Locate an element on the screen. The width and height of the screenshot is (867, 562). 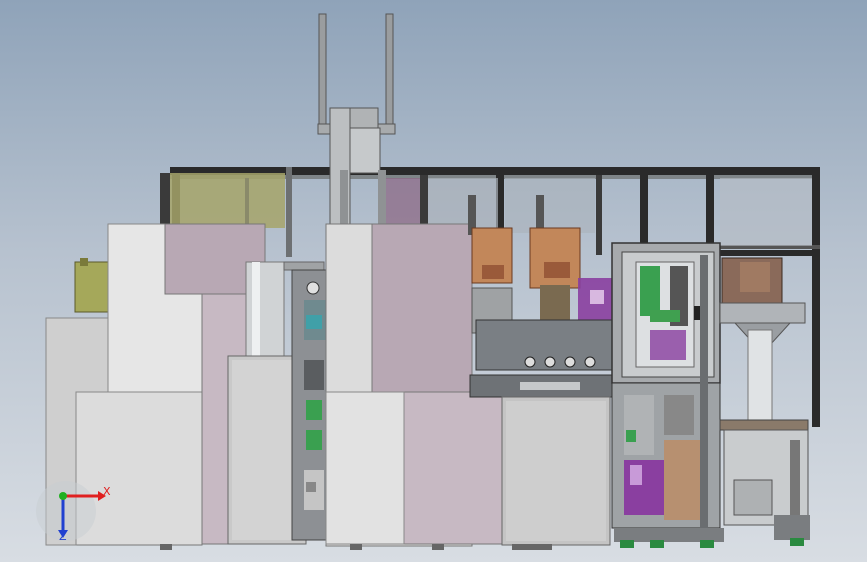
y-axis-dot is located at coordinates (63, 496).